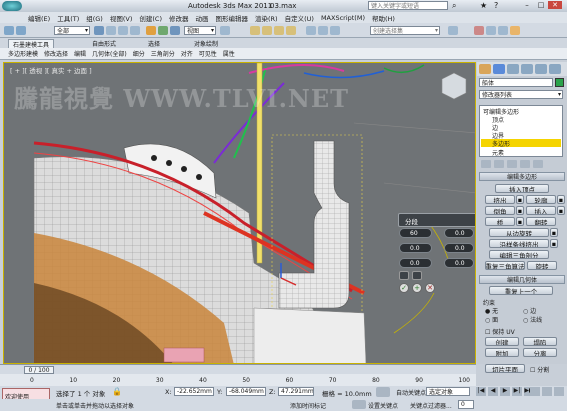 Image resolution: width=567 pixels, height=411 pixels. I want to click on prev-frame-icon: ◀, so click(493, 391).